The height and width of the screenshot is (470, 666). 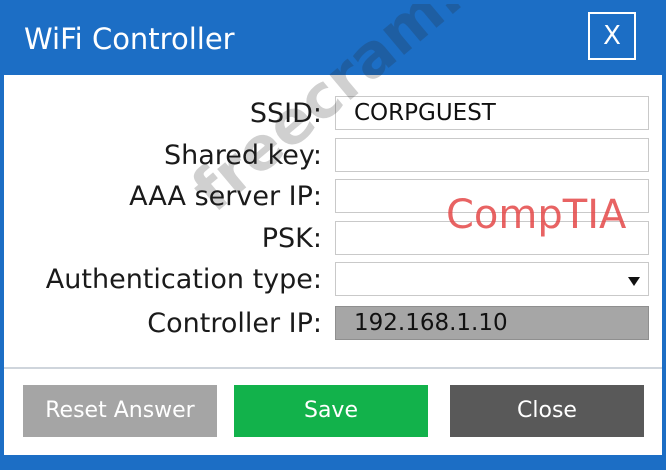 I want to click on shared-key-row: Shared key:, so click(x=333, y=156).